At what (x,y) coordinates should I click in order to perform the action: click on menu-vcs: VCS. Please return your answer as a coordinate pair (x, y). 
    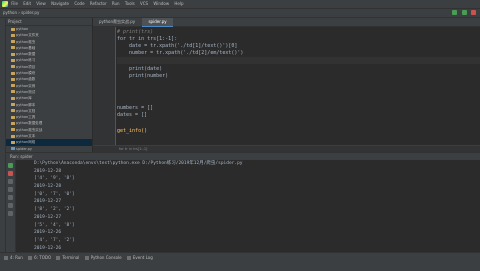
    Looking at the image, I should click on (144, 3).